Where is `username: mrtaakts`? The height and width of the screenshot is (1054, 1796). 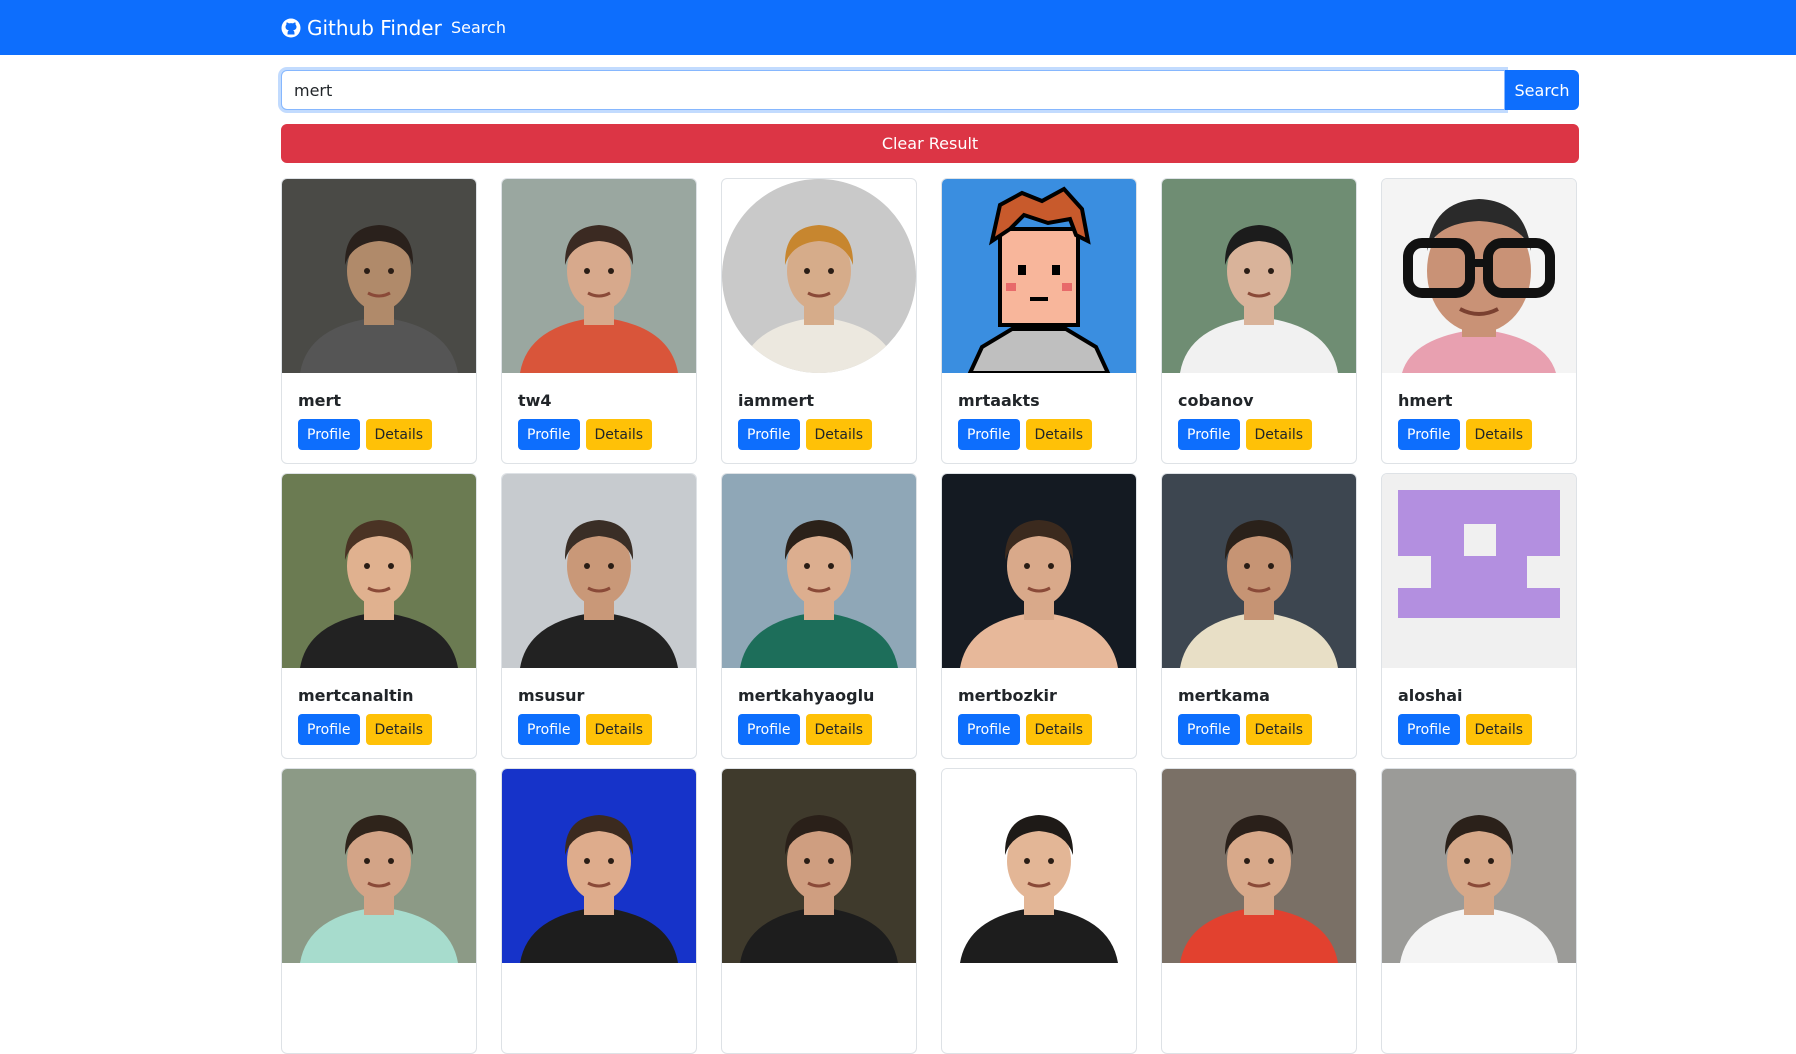
username: mrtaakts is located at coordinates (999, 400).